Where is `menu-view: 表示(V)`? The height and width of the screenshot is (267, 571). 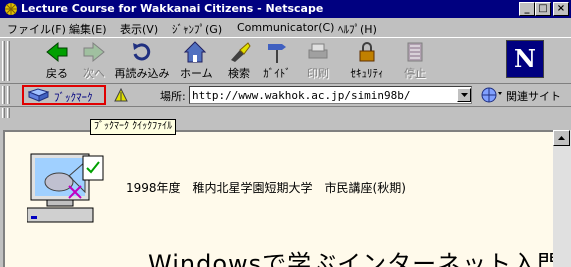 menu-view: 表示(V) is located at coordinates (139, 29).